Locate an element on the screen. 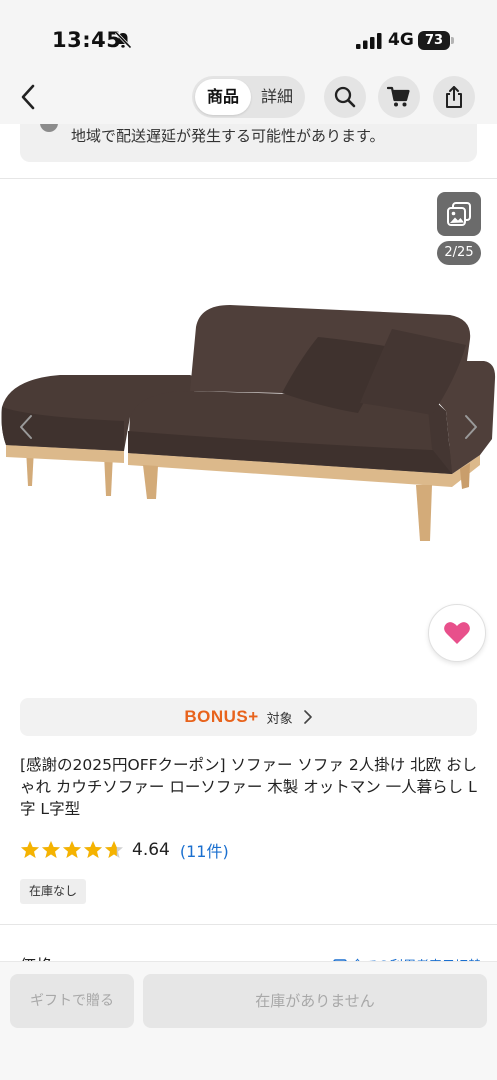 The width and height of the screenshot is (497, 1080). gift-button: ギフトで贈る is located at coordinates (72, 1001).